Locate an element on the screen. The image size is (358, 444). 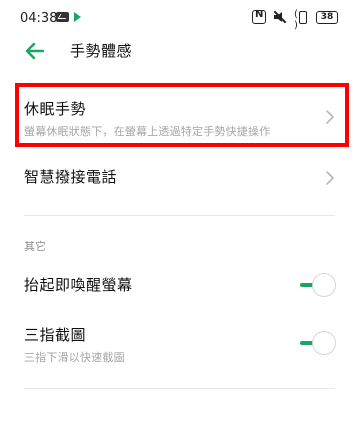
smart-call-item: 智慧撥接電話 is located at coordinates (179, 178).